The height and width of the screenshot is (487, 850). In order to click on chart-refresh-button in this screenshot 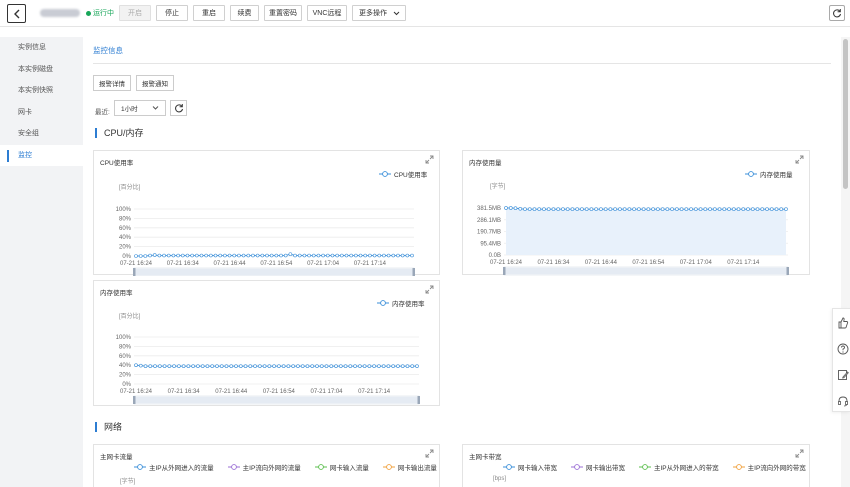, I will do `click(178, 108)`.